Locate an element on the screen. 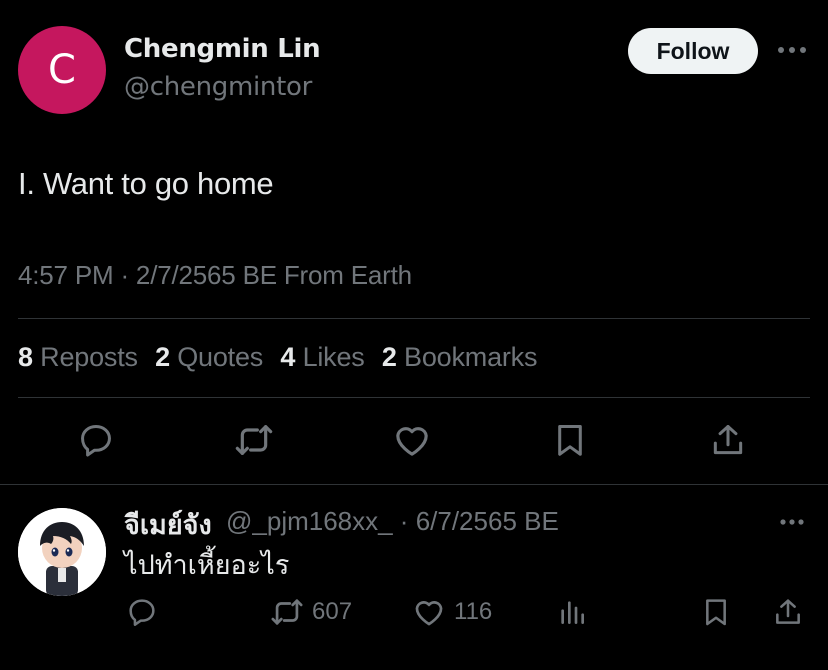 The image size is (828, 670). reply-reply-button is located at coordinates (142, 612).